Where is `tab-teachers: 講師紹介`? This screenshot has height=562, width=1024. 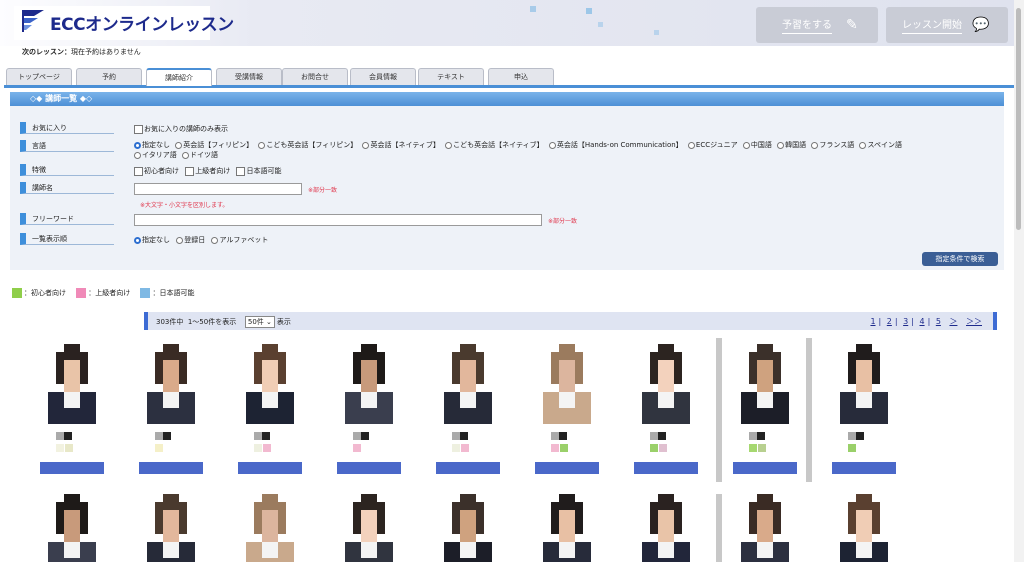
tab-teachers: 講師紹介 is located at coordinates (179, 77).